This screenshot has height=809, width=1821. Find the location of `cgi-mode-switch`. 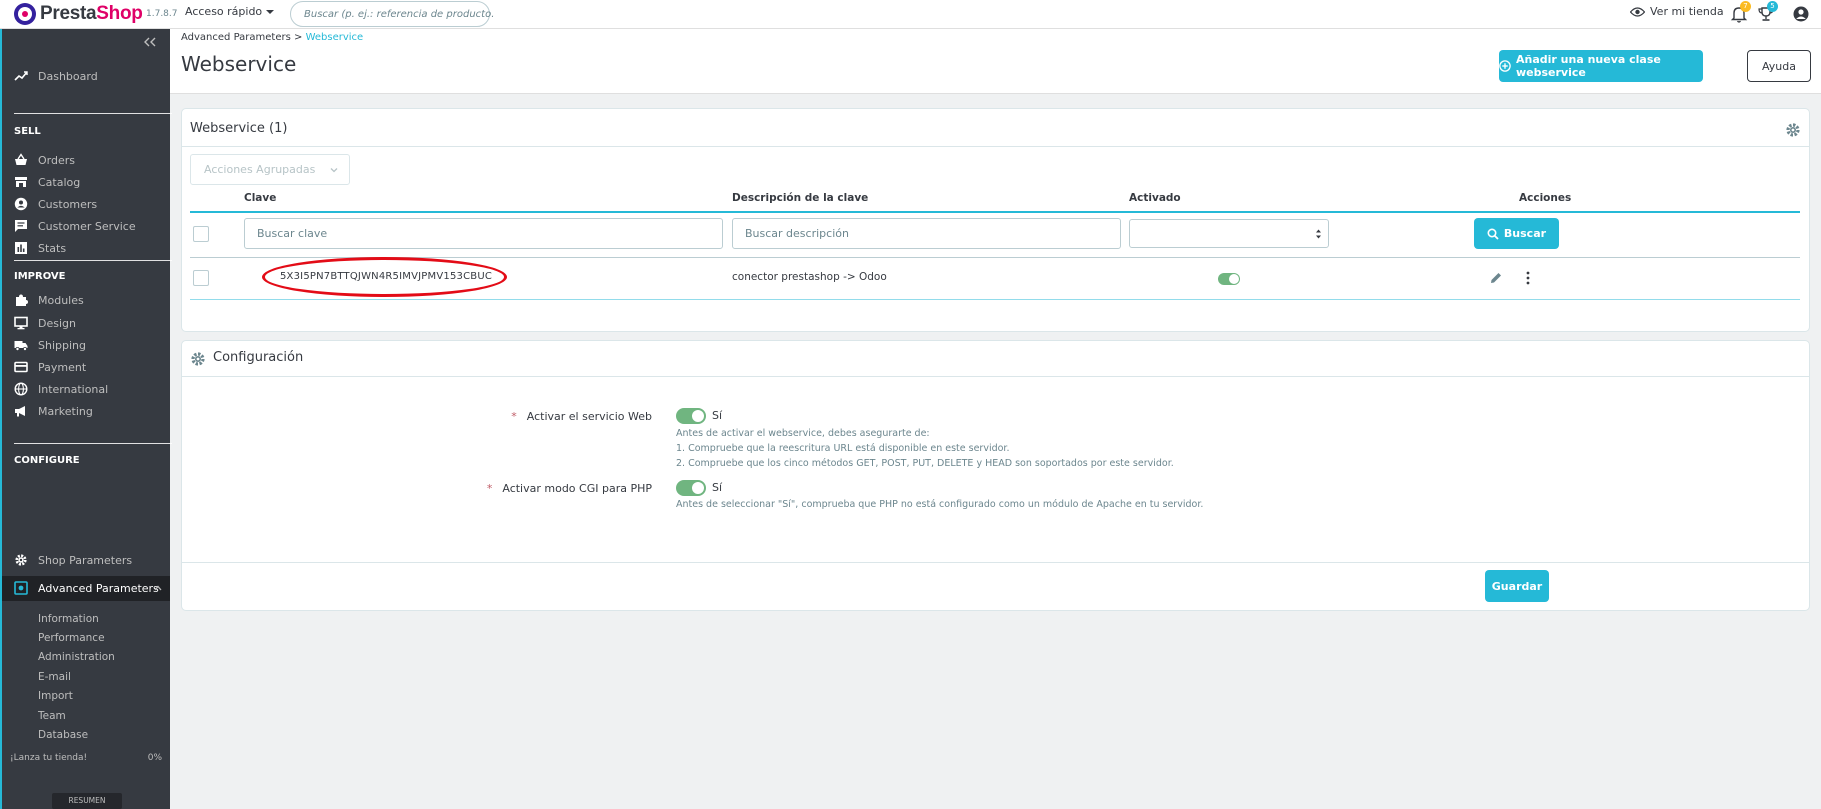

cgi-mode-switch is located at coordinates (691, 488).